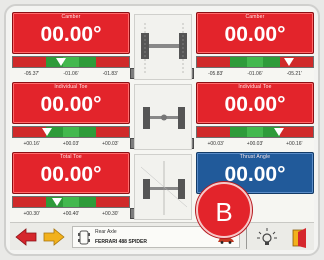 This screenshot has height=260, width=324. Describe the element at coordinates (255, 144) in the screenshot. I see `gauge-readings: +00.03' +00.03' +00.16'` at that location.